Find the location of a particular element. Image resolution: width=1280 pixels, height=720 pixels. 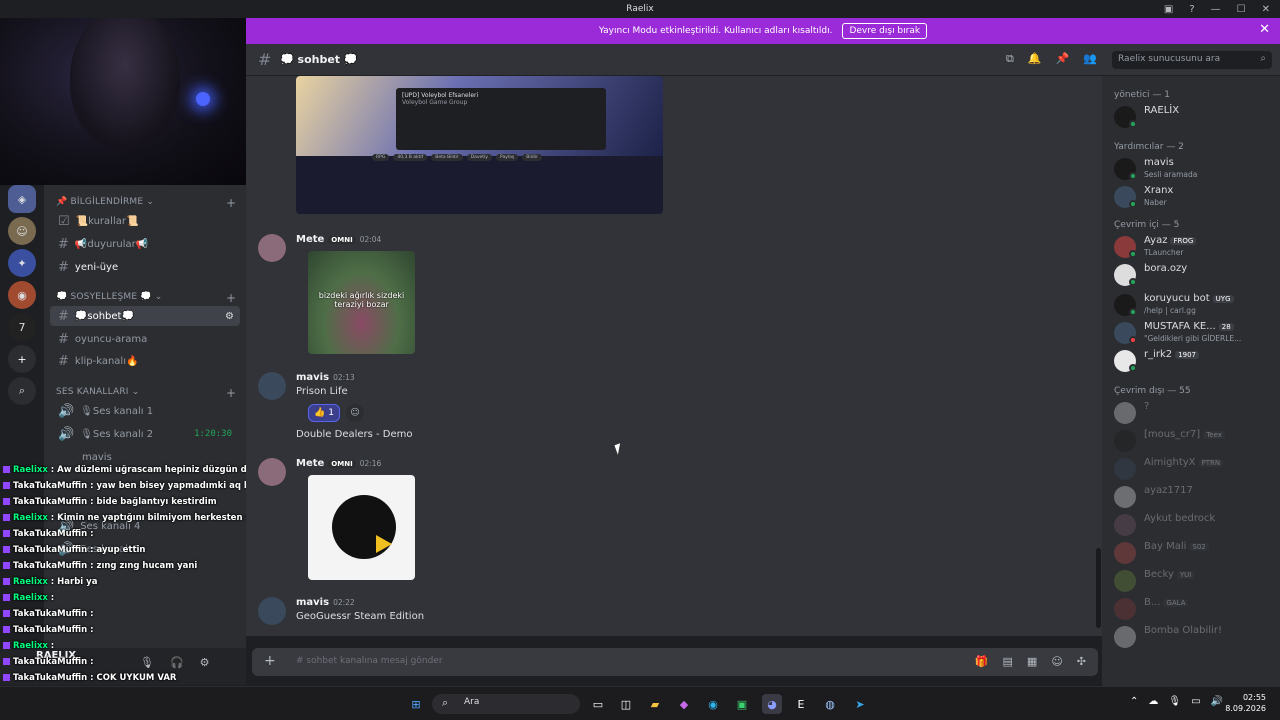

inbox-icon: ▣ is located at coordinates (1168, 9).